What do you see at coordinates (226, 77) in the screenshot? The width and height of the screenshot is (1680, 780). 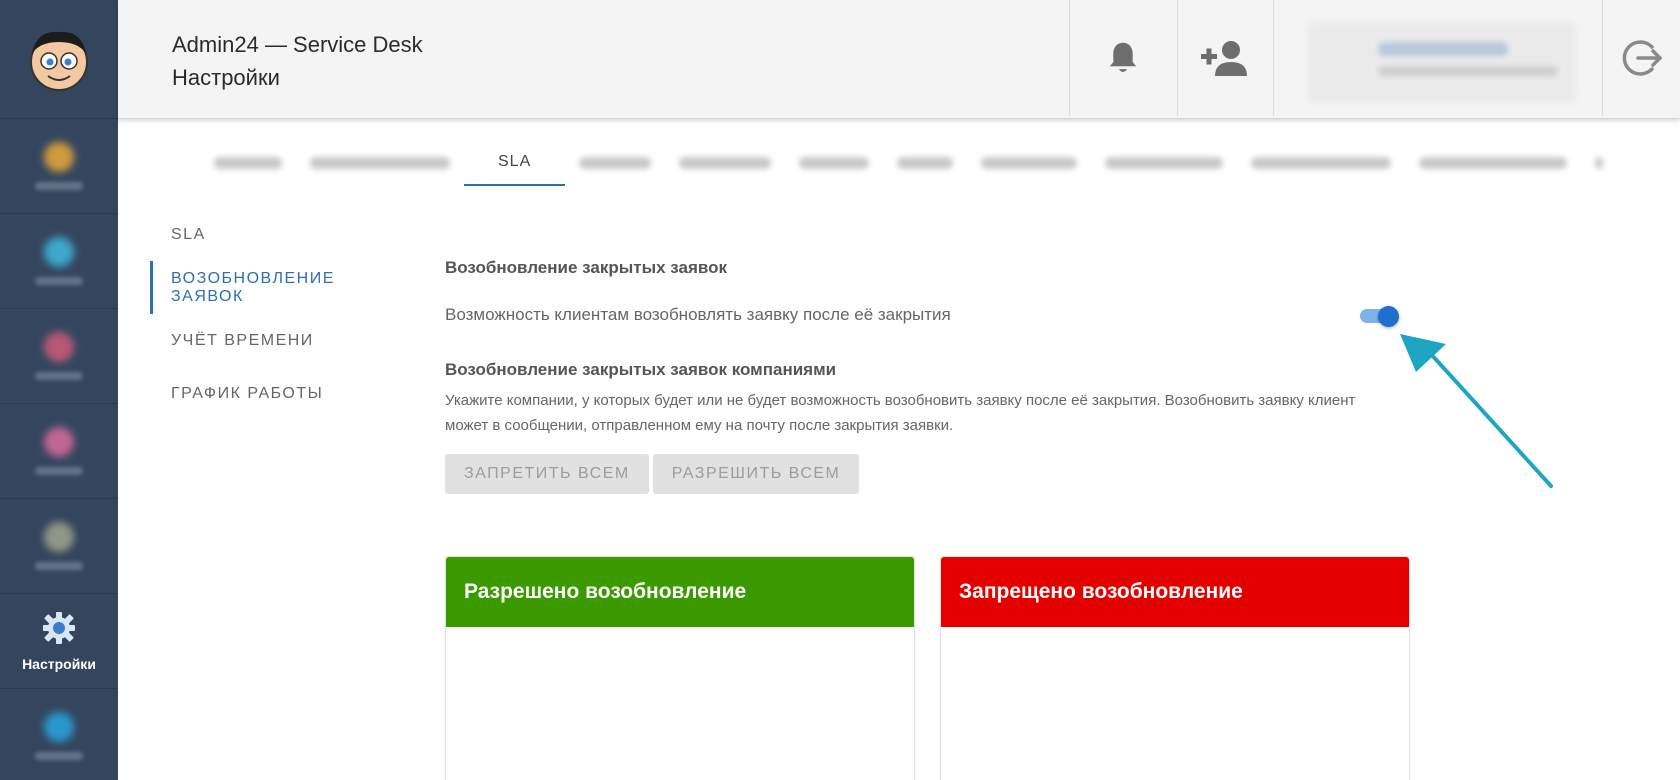 I see `page-title: Настройки` at bounding box center [226, 77].